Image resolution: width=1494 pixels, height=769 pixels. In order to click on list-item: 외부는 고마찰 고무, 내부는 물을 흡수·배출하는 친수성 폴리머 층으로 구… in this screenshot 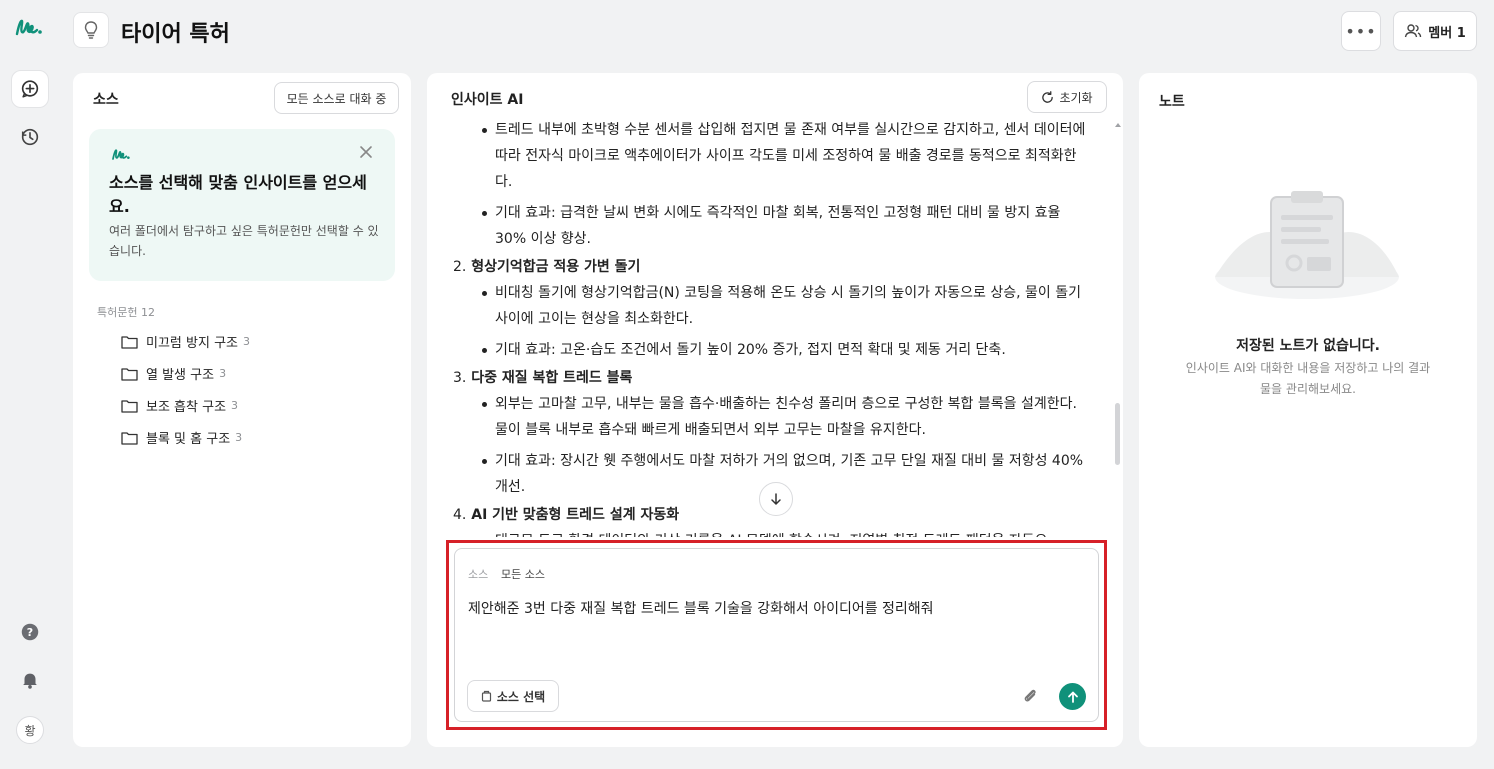, I will do `click(773, 417)`.